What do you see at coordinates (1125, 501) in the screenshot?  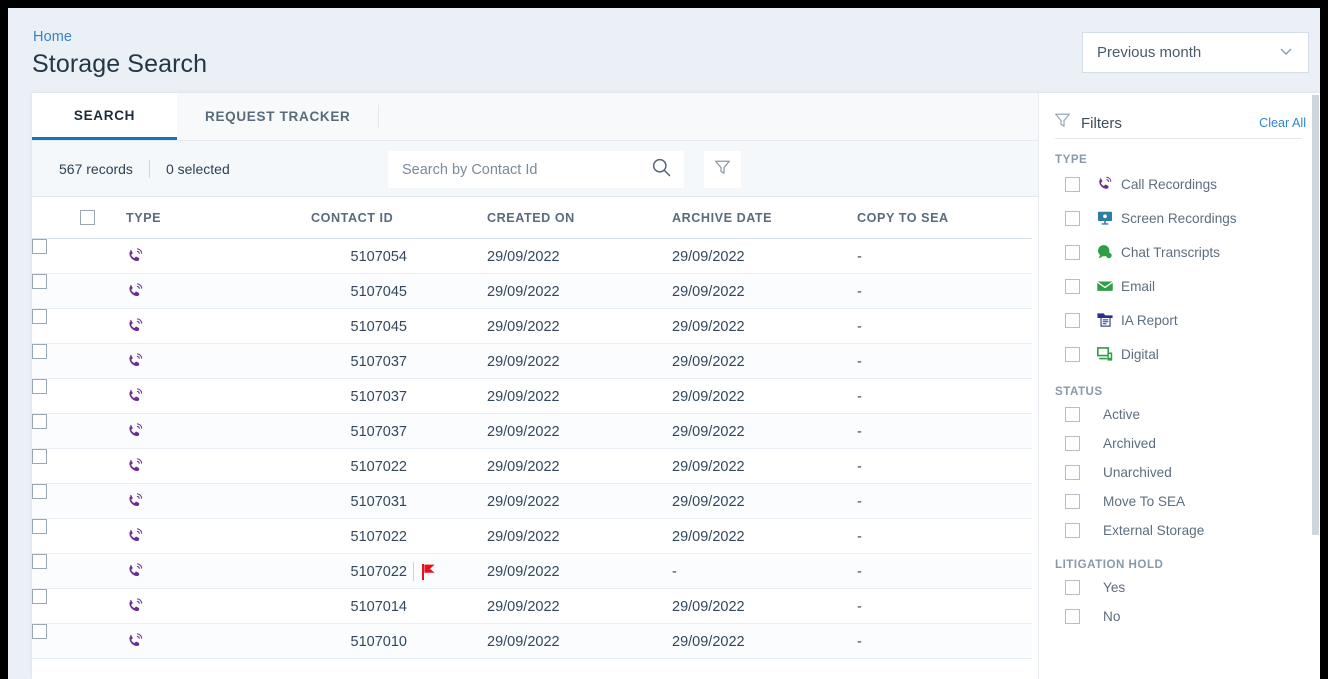 I see `filter-option-move-to-sea: Move To SEA` at bounding box center [1125, 501].